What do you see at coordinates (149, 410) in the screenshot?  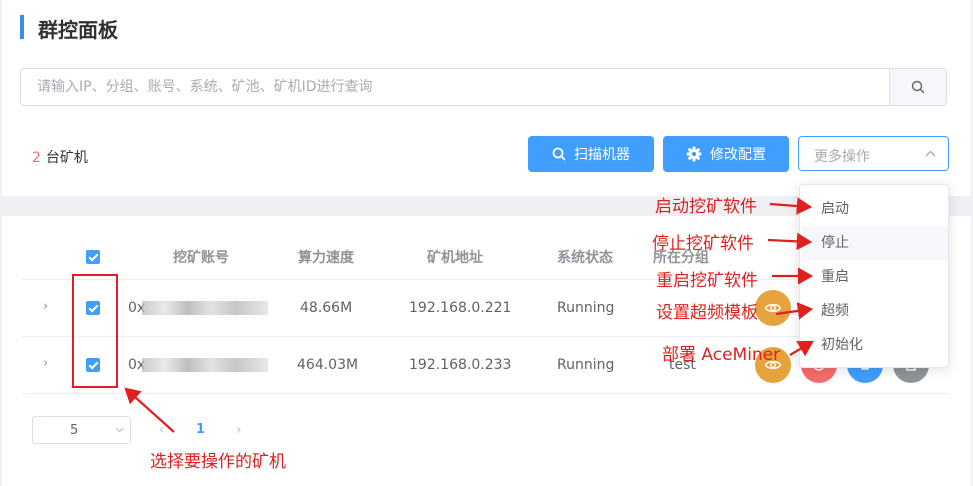 I see `arrow-select` at bounding box center [149, 410].